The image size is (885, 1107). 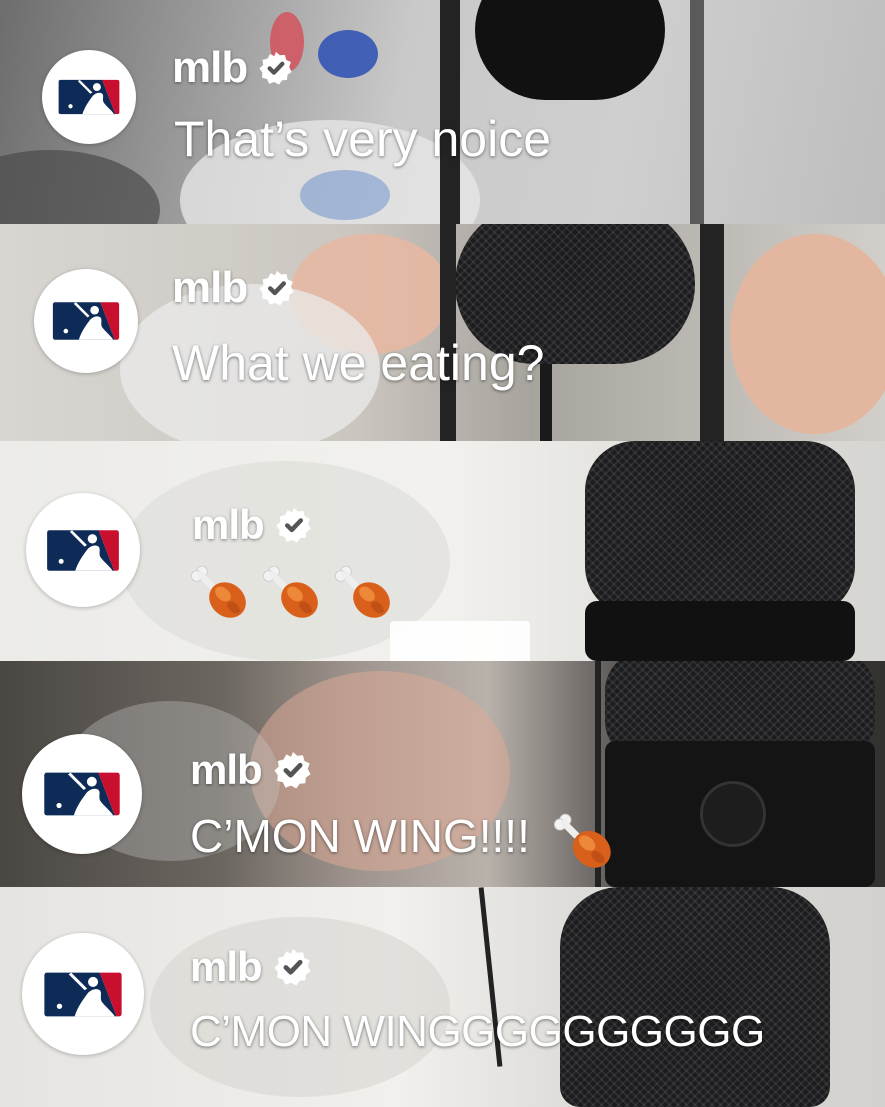 What do you see at coordinates (363, 139) in the screenshot?
I see `comment-text: That’s very noice` at bounding box center [363, 139].